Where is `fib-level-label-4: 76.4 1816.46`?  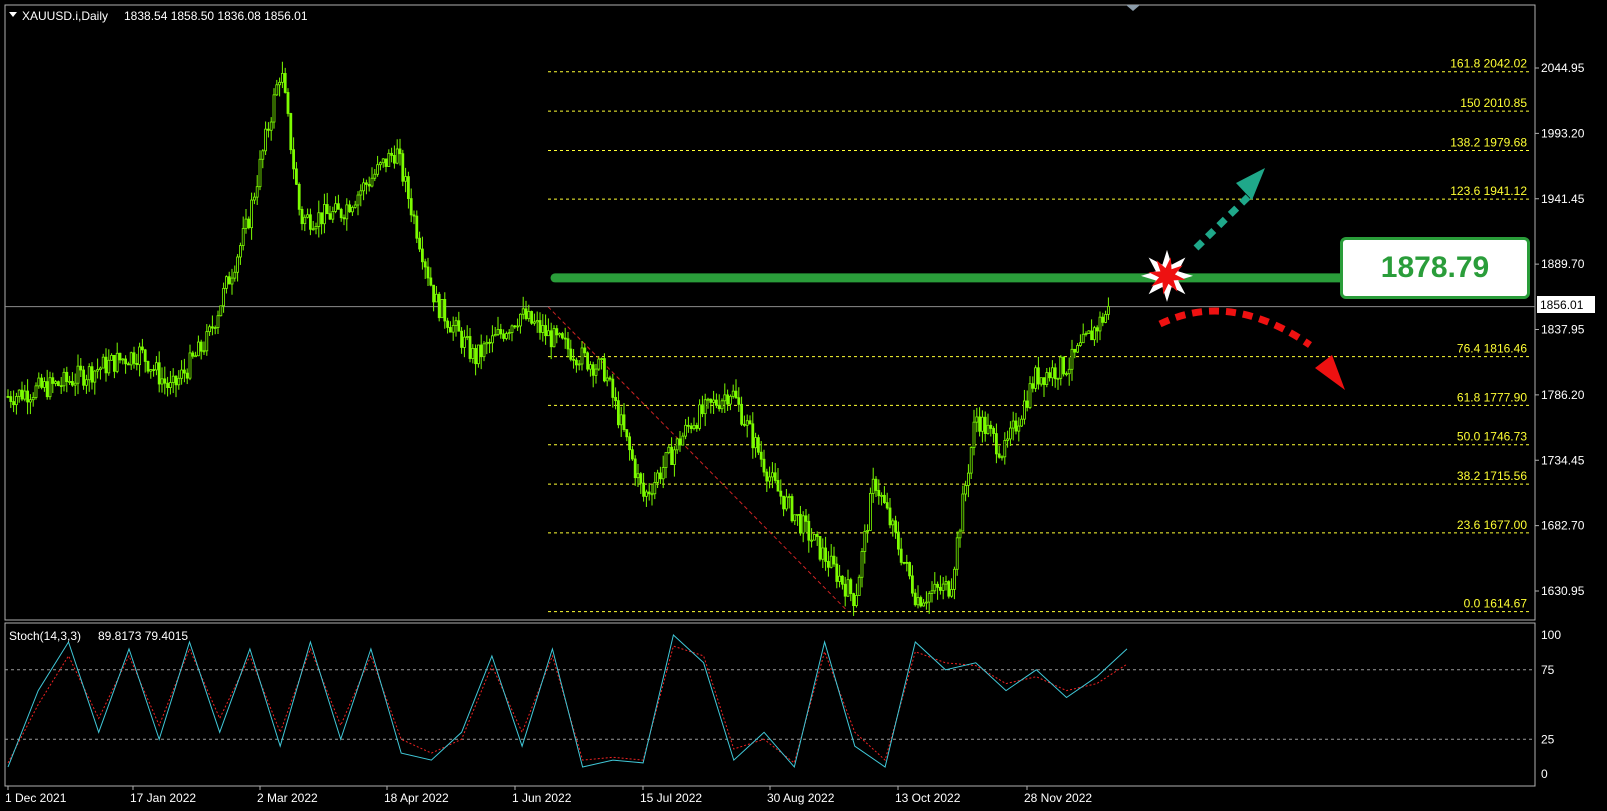 fib-level-label-4: 76.4 1816.46 is located at coordinates (1492, 349).